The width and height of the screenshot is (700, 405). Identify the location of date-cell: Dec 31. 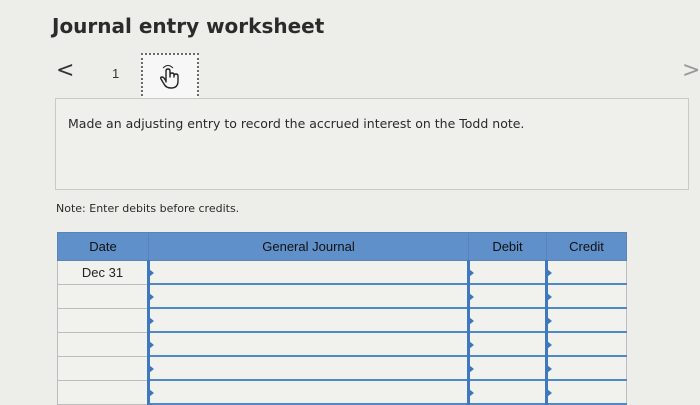
(103, 272).